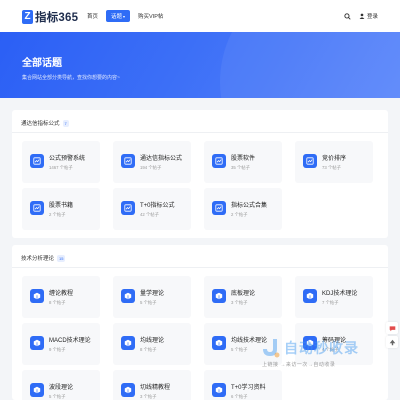  I want to click on login-label: 登录, so click(373, 17).